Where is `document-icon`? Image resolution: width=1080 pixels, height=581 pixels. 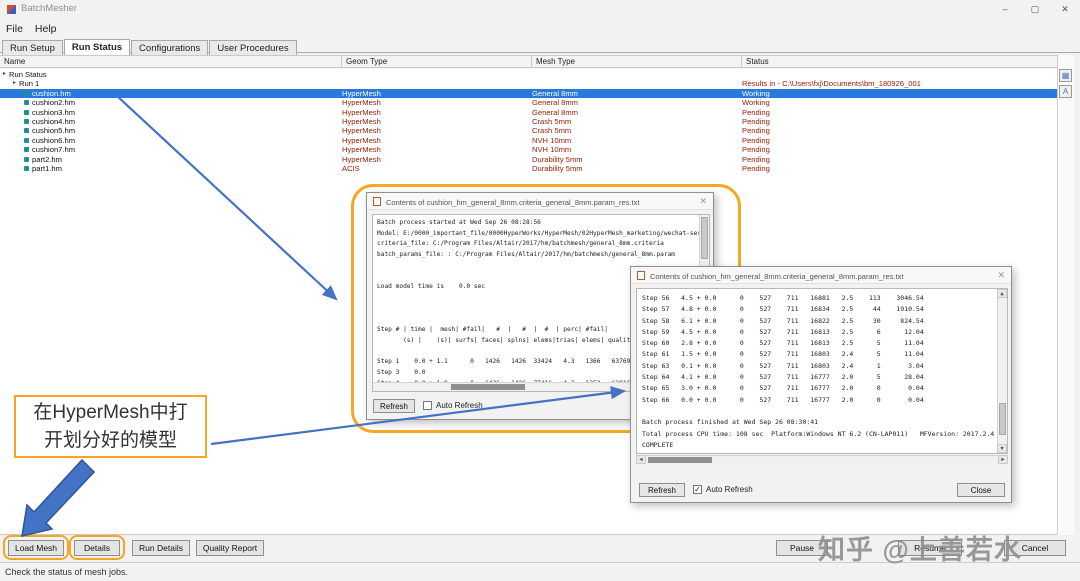
document-icon is located at coordinates (641, 275).